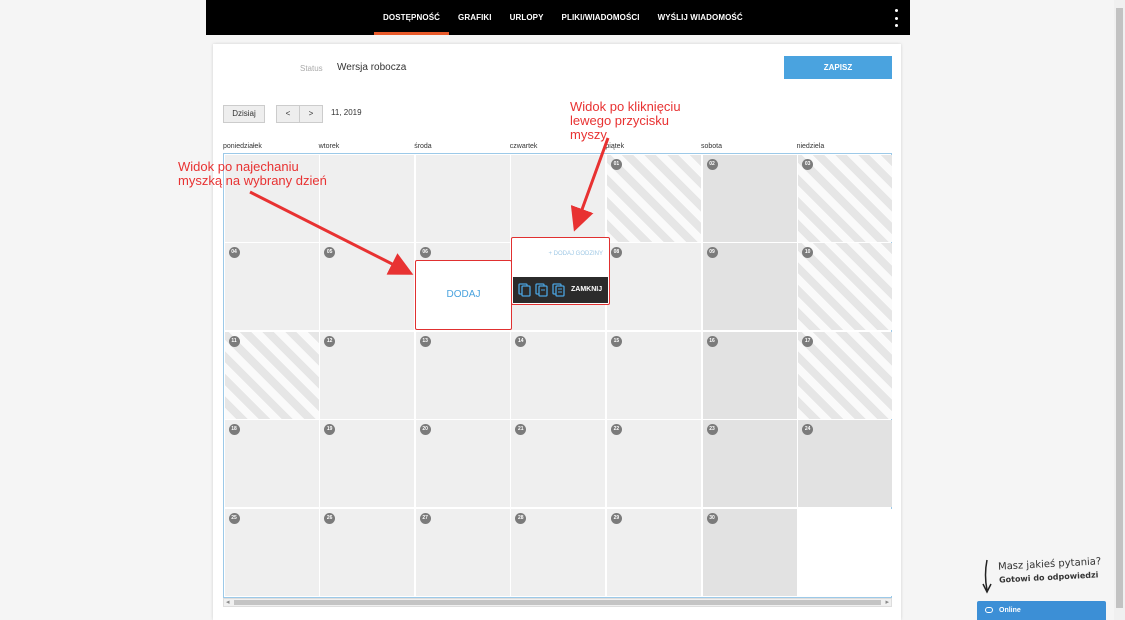 The height and width of the screenshot is (620, 1125). What do you see at coordinates (462, 464) in the screenshot?
I see `day-cell: 20` at bounding box center [462, 464].